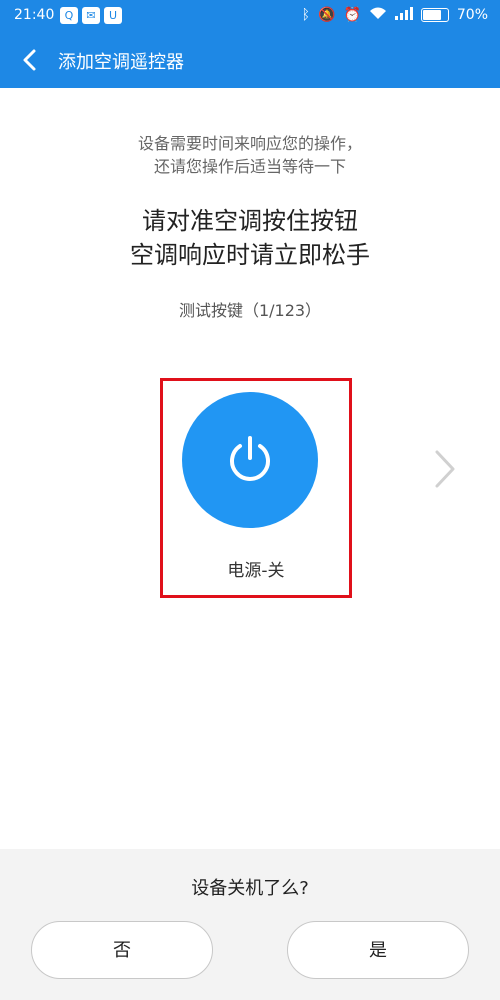 The width and height of the screenshot is (500, 1000). I want to click on wait-hint: 设备需要时间来响应您的操作， 还请您操作后适当等待一下, so click(250, 155).